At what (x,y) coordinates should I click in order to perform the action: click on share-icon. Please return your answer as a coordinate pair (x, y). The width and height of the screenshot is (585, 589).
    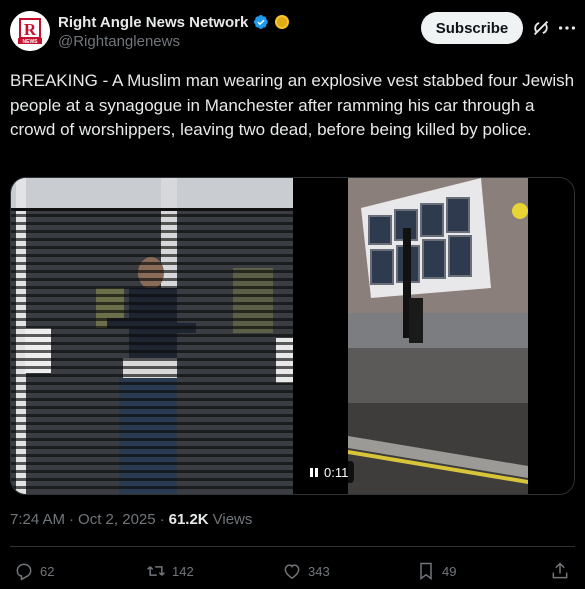
    Looking at the image, I should click on (560, 570).